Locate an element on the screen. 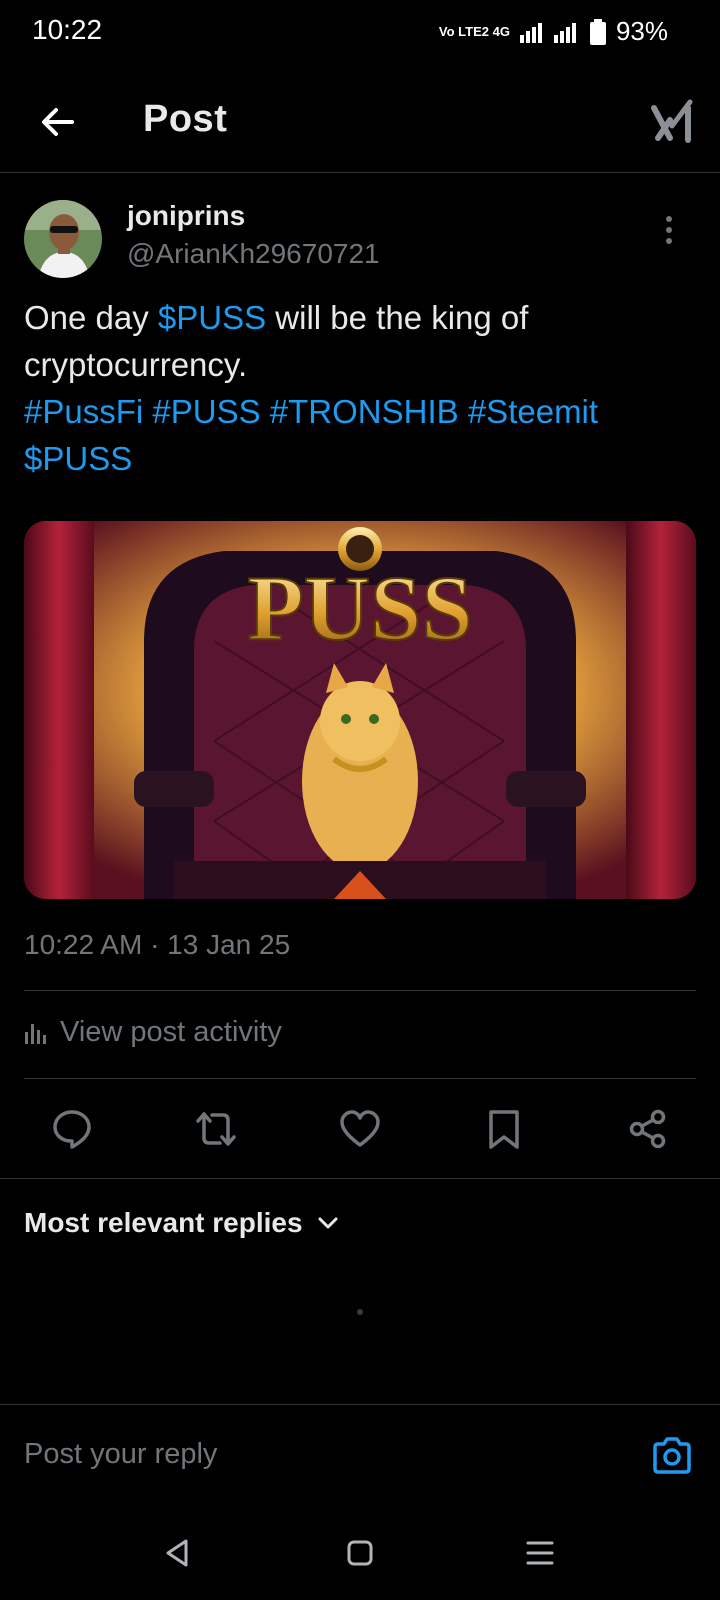 The height and width of the screenshot is (1600, 720). image-text: PUSS is located at coordinates (360, 608).